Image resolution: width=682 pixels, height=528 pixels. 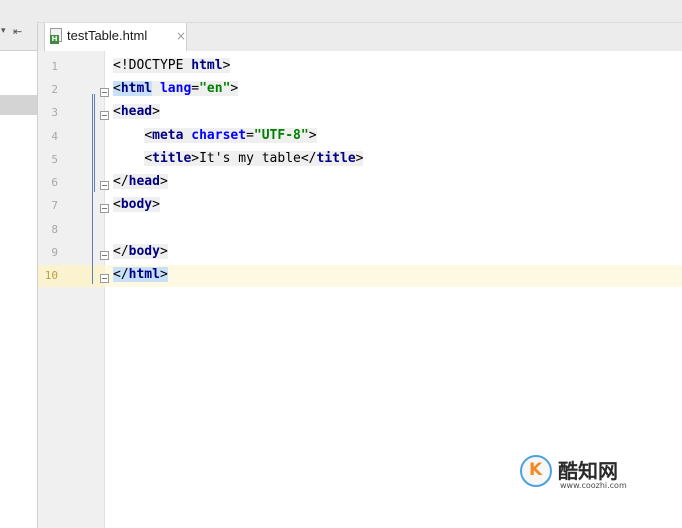 I want to click on doctype-close: >, so click(x=226, y=65).